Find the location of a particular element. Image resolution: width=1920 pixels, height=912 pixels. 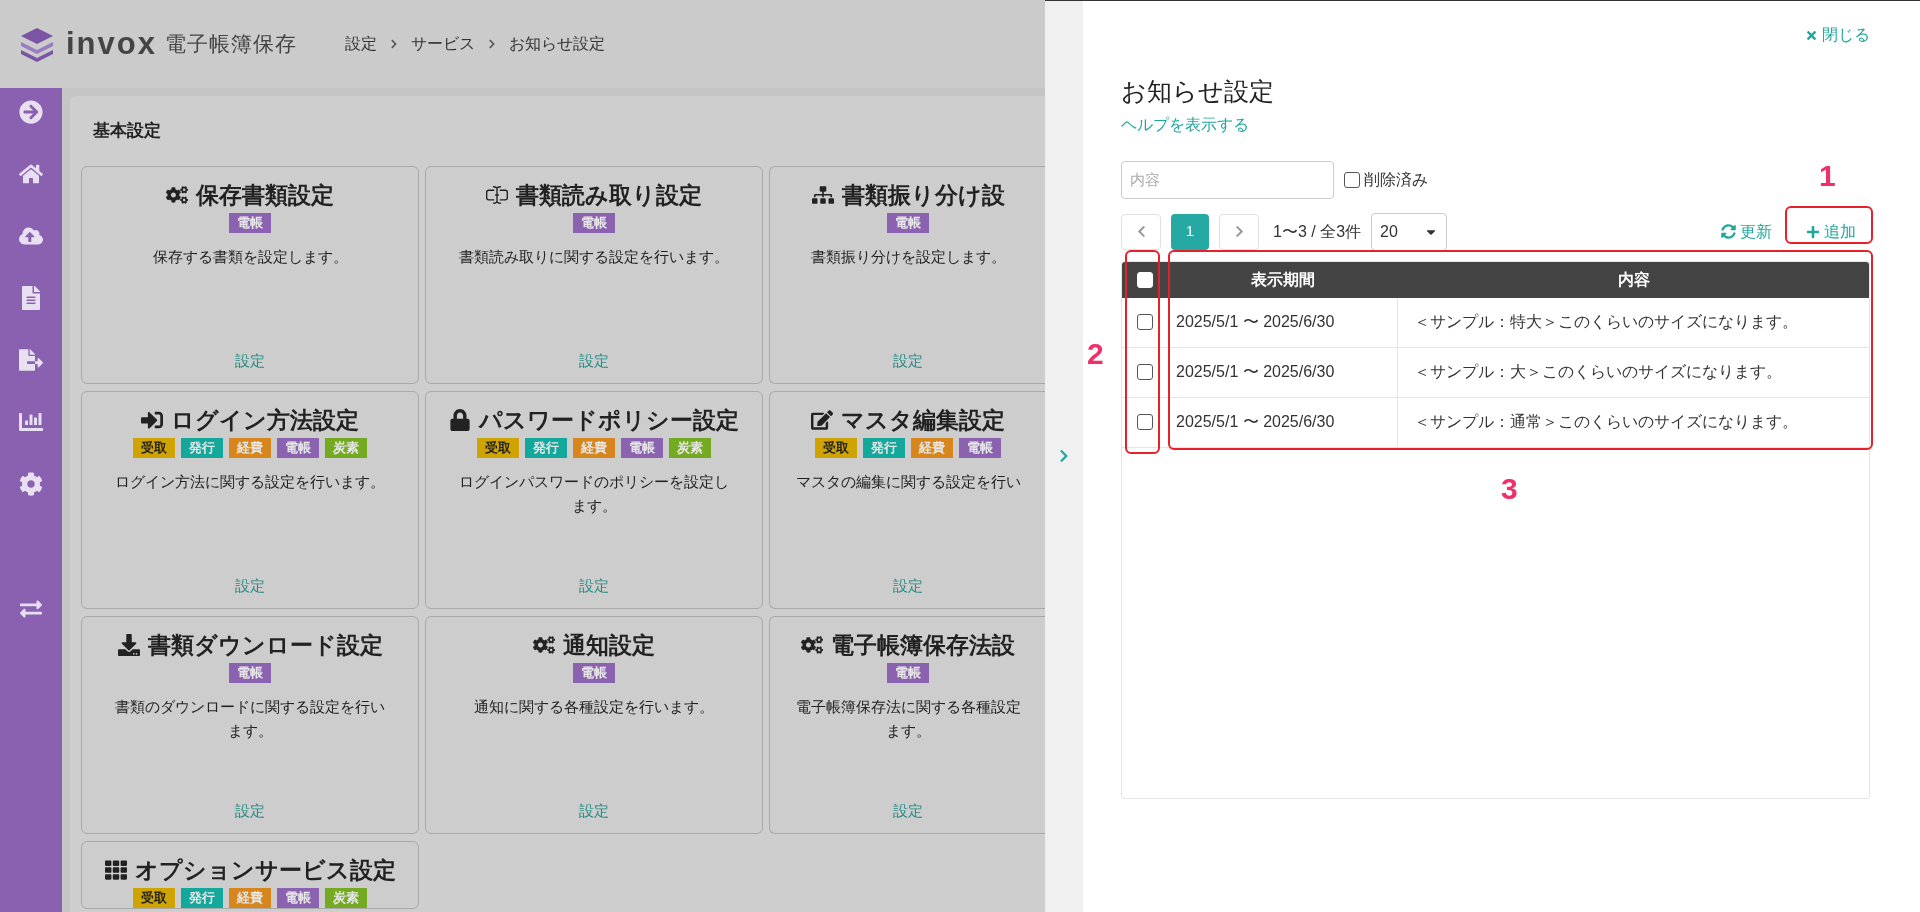

card-description: ログイン方法に関する設定を行います。 is located at coordinates (250, 481).